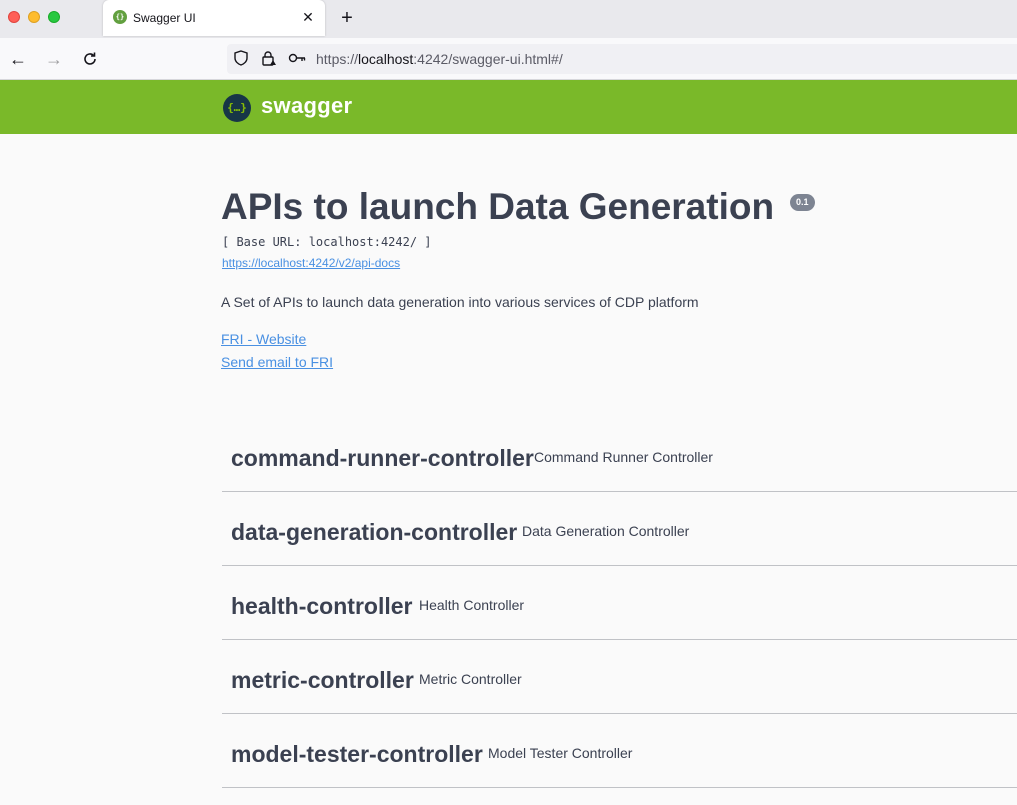 The height and width of the screenshot is (805, 1017). What do you see at coordinates (606, 531) in the screenshot?
I see `tag-description: Data Generation Controller` at bounding box center [606, 531].